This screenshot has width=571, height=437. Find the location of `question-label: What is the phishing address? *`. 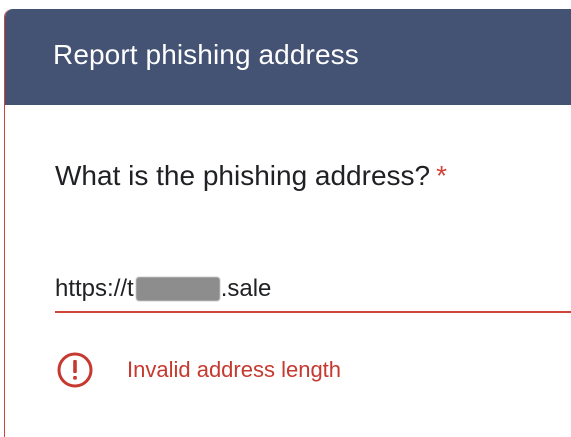

question-label: What is the phishing address? * is located at coordinates (251, 176).